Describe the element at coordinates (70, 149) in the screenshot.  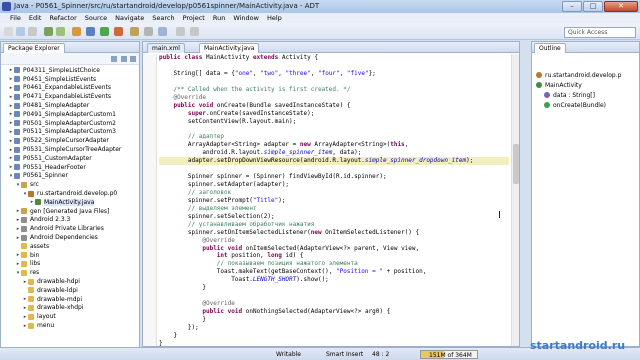
I see `tree-item: ▸ P0531_SimpleCursorTreeAdapter` at that location.